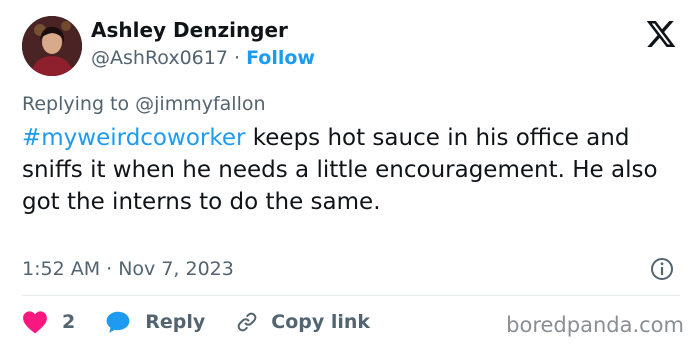 The image size is (700, 348). I want to click on reply-bubble-icon, so click(118, 322).